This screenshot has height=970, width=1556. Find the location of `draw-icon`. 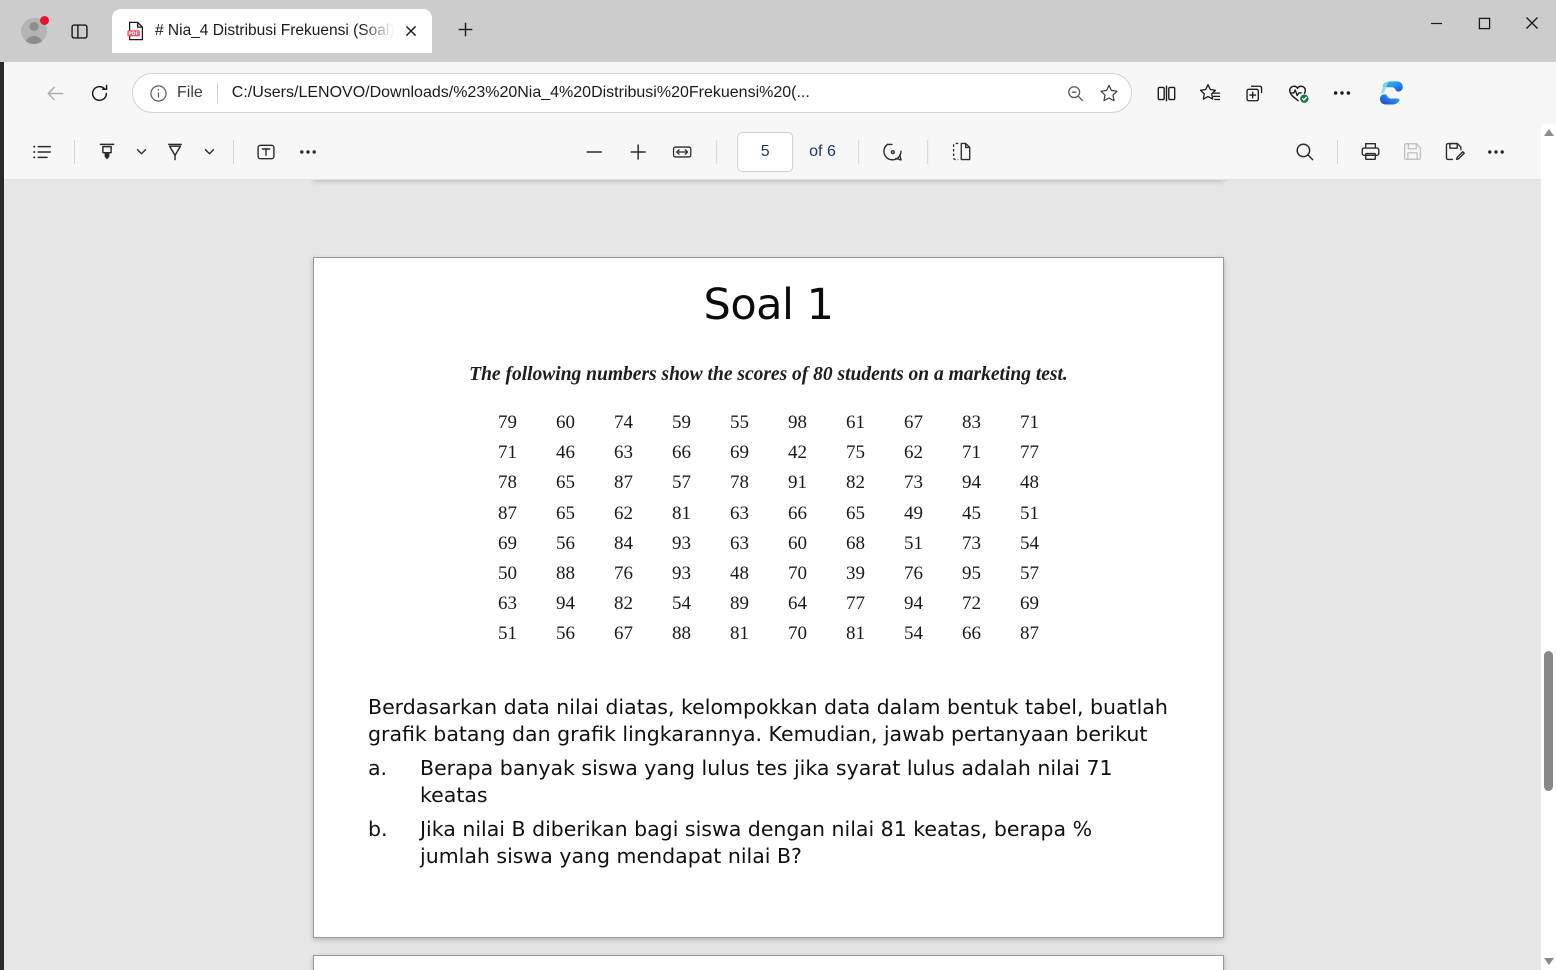

draw-icon is located at coordinates (175, 152).